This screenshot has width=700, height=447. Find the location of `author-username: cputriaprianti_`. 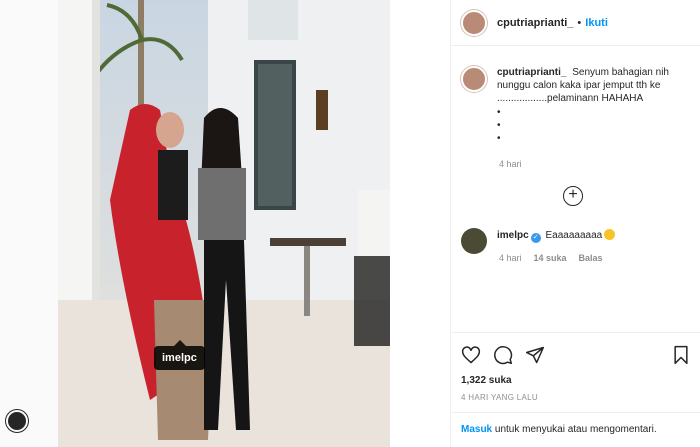

author-username: cputriaprianti_ is located at coordinates (535, 23).